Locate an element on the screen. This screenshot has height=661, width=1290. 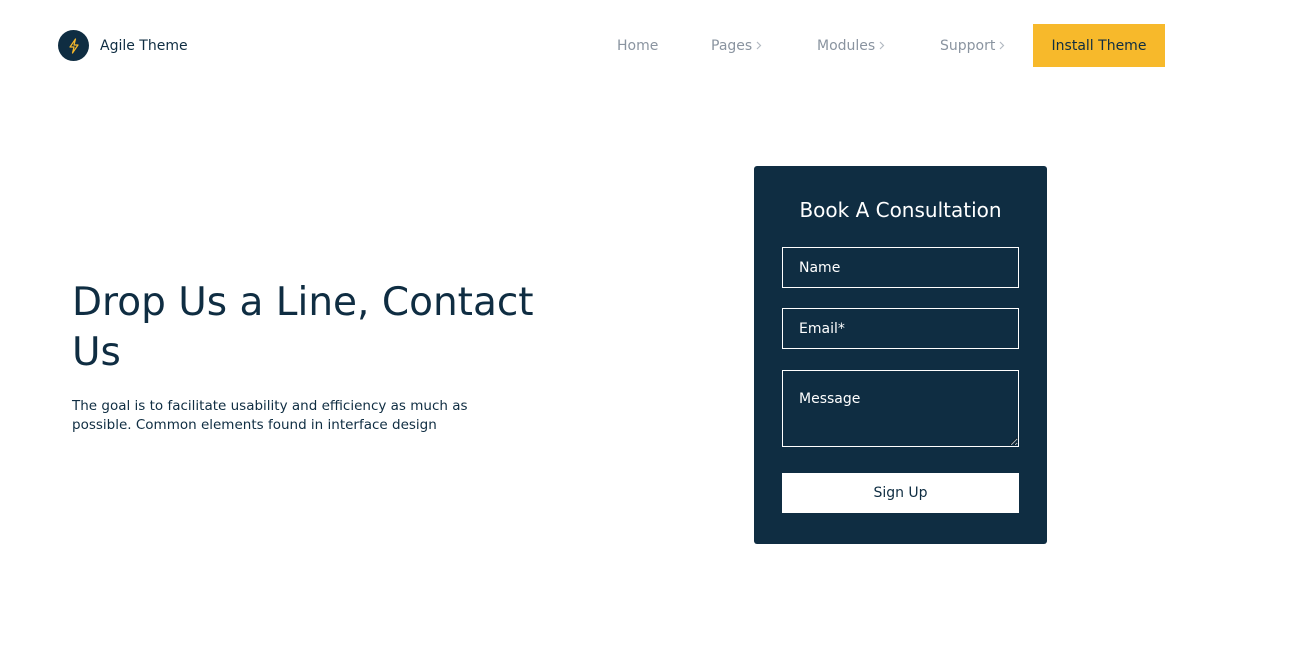
name-field is located at coordinates (900, 267).